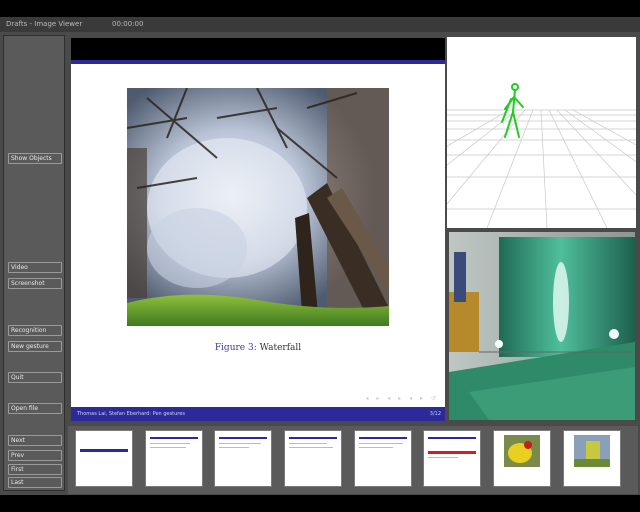  What do you see at coordinates (258, 62) in the screenshot?
I see `slide-header-stripe` at bounding box center [258, 62].